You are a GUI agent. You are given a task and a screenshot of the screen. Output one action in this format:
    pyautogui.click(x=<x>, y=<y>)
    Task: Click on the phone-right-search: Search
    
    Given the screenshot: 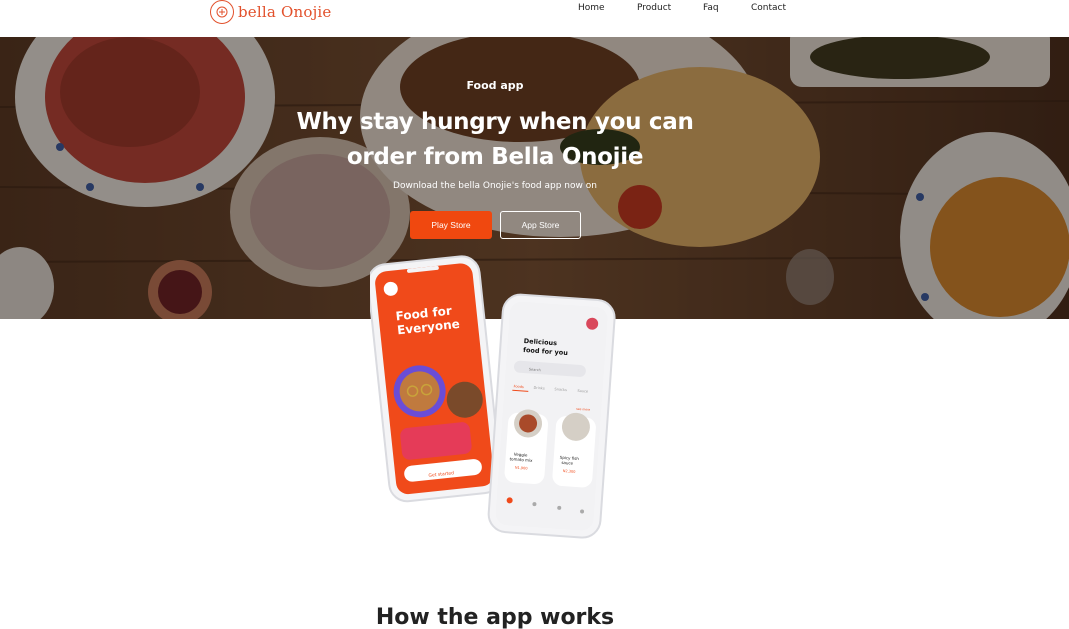 What is the action you would take?
    pyautogui.click(x=535, y=369)
    